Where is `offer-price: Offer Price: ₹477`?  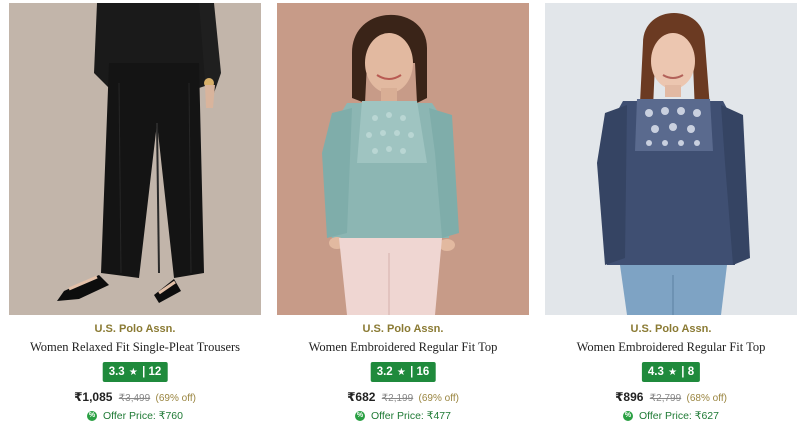
offer-price: Offer Price: ₹477 is located at coordinates (410, 416).